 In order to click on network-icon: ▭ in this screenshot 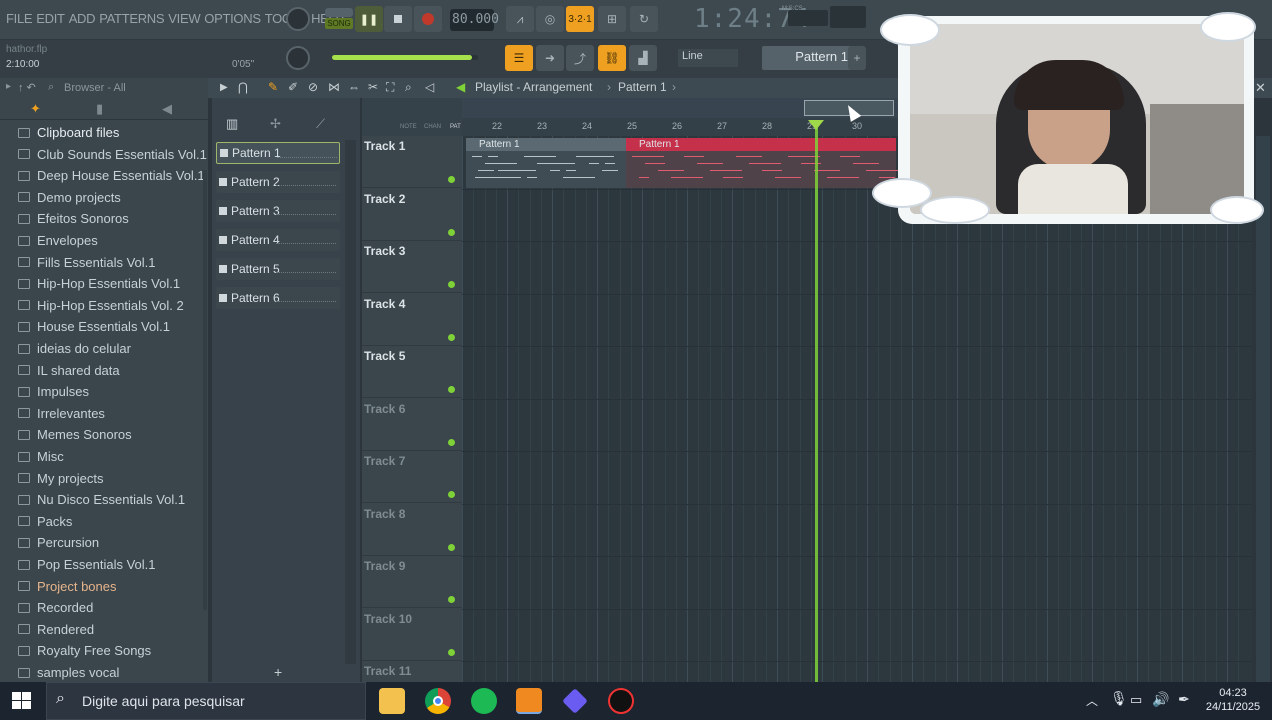, I will do `click(1136, 700)`.